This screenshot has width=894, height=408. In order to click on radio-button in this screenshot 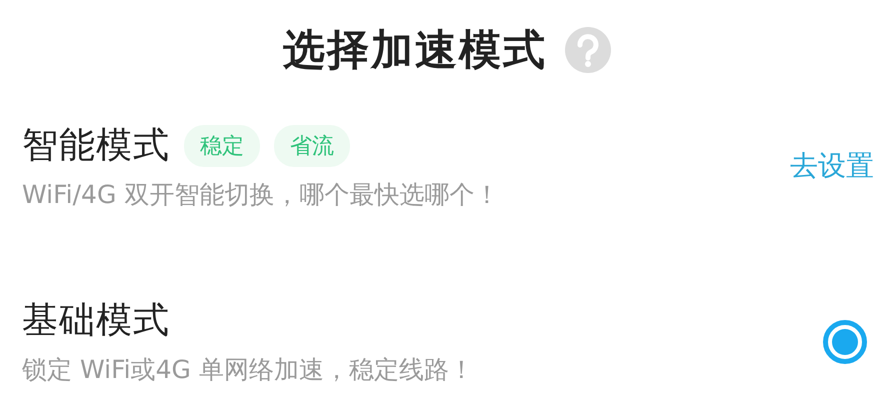, I will do `click(845, 342)`.